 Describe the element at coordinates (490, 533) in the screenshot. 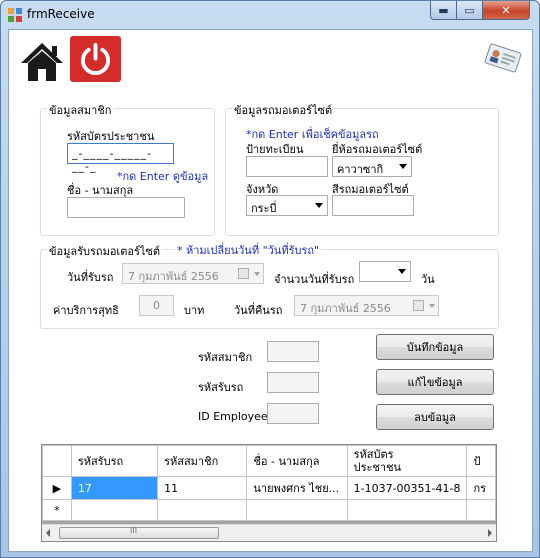

I see `scroll-right-icon` at that location.